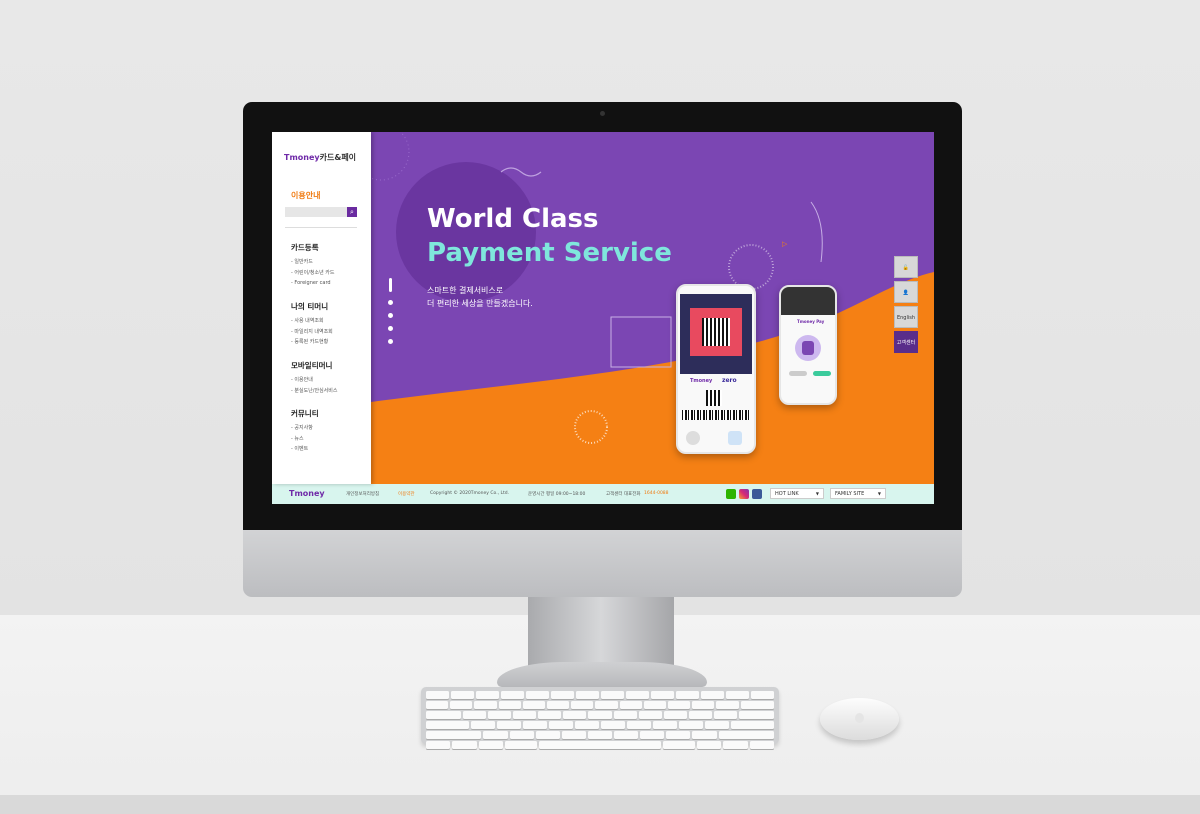 This screenshot has width=1200, height=814. What do you see at coordinates (602, 113) in the screenshot?
I see `camera` at bounding box center [602, 113].